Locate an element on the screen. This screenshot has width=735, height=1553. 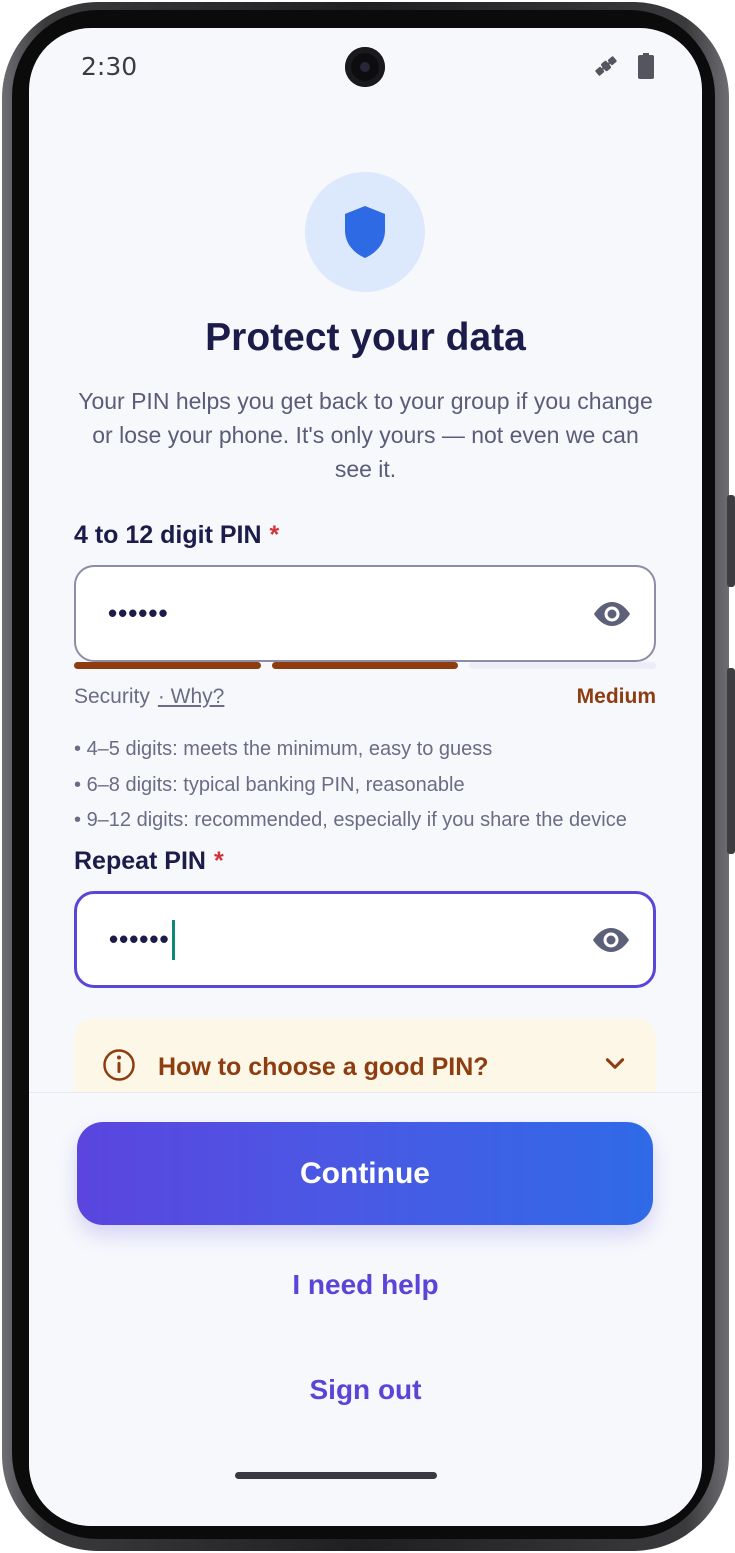
repeat-pin-label-text: Repeat PIN is located at coordinates (140, 861).